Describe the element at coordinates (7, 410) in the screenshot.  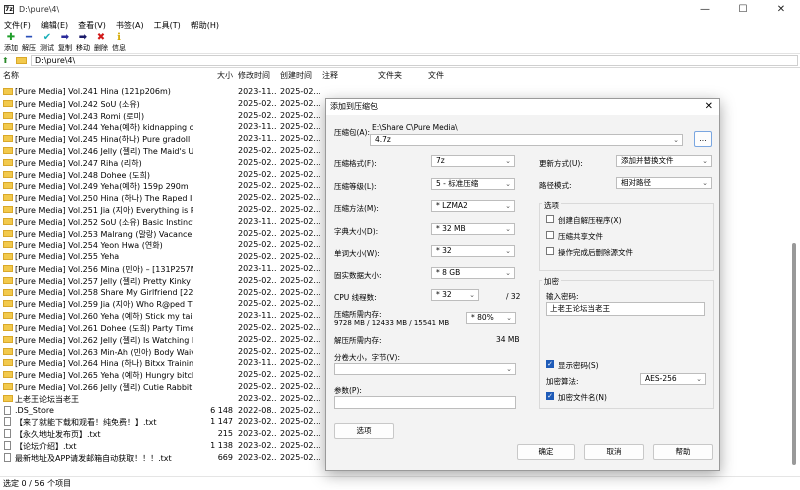
I see `file-icon` at that location.